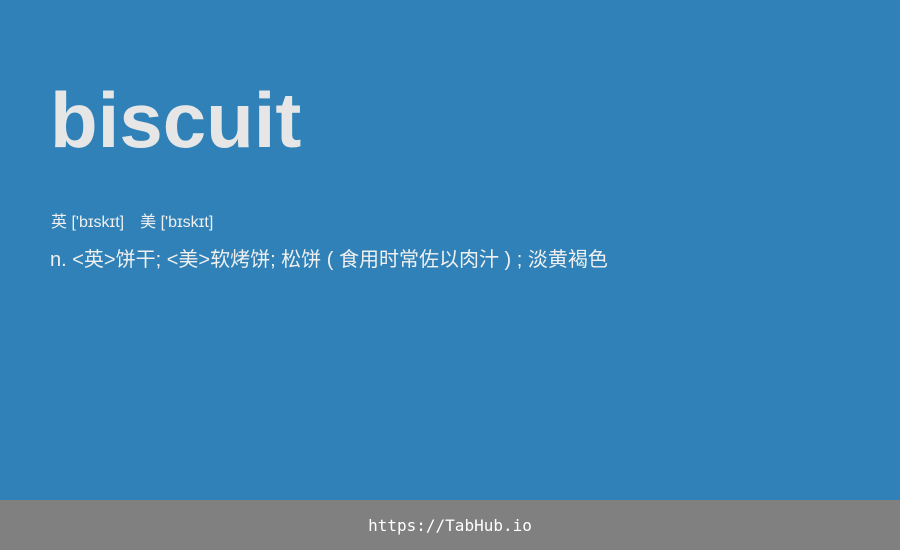 The height and width of the screenshot is (550, 900). I want to click on definition: n. <英>饼干; <美>软烤饼; 松饼 ( 食用时常佐以肉汁 ) ; 淡黄褐色, so click(329, 260).